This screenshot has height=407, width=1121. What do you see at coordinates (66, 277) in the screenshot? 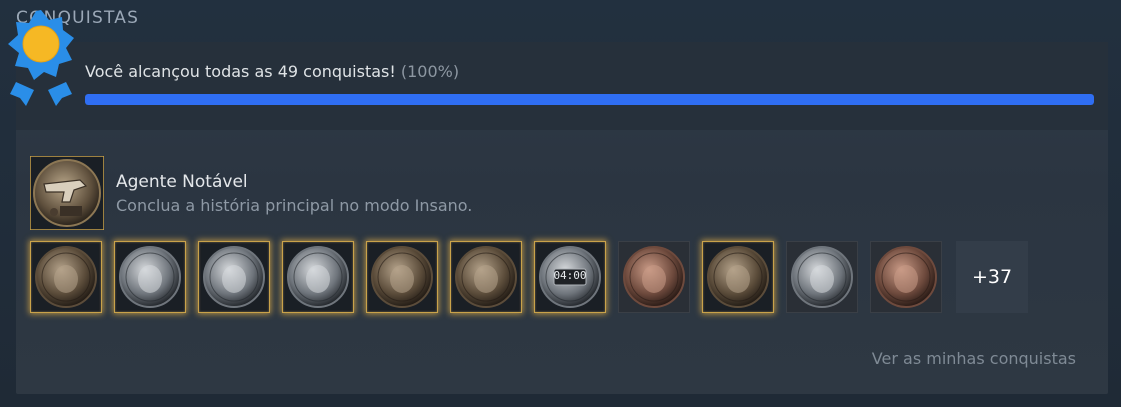
I see `figures-icon` at bounding box center [66, 277].